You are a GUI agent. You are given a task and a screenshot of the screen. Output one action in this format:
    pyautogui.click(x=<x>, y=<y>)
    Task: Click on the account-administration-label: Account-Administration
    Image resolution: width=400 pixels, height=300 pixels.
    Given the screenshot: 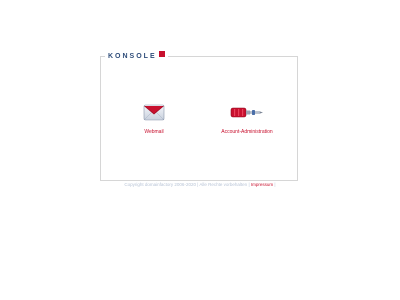 What is the action you would take?
    pyautogui.click(x=247, y=132)
    